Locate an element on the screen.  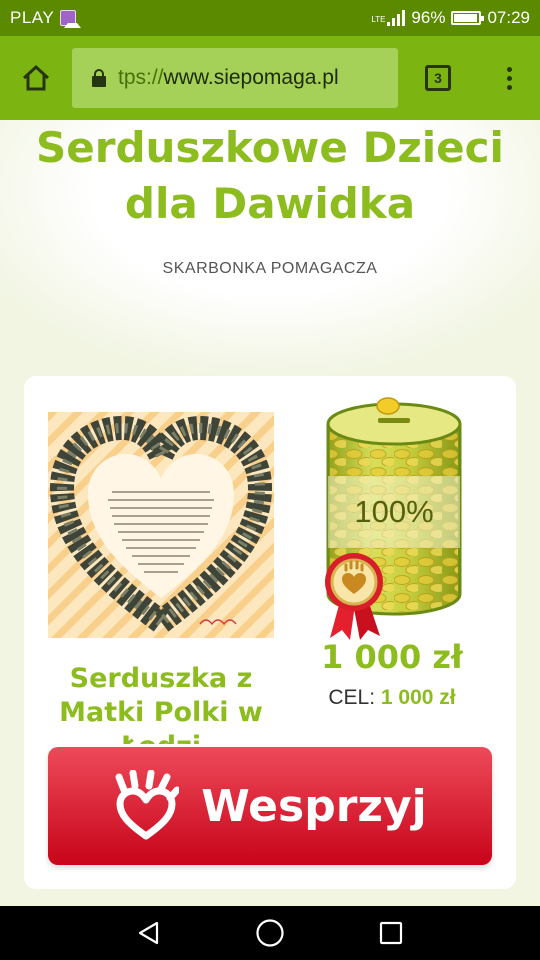
url-host: www.siepomaga.pl is located at coordinates (251, 77).